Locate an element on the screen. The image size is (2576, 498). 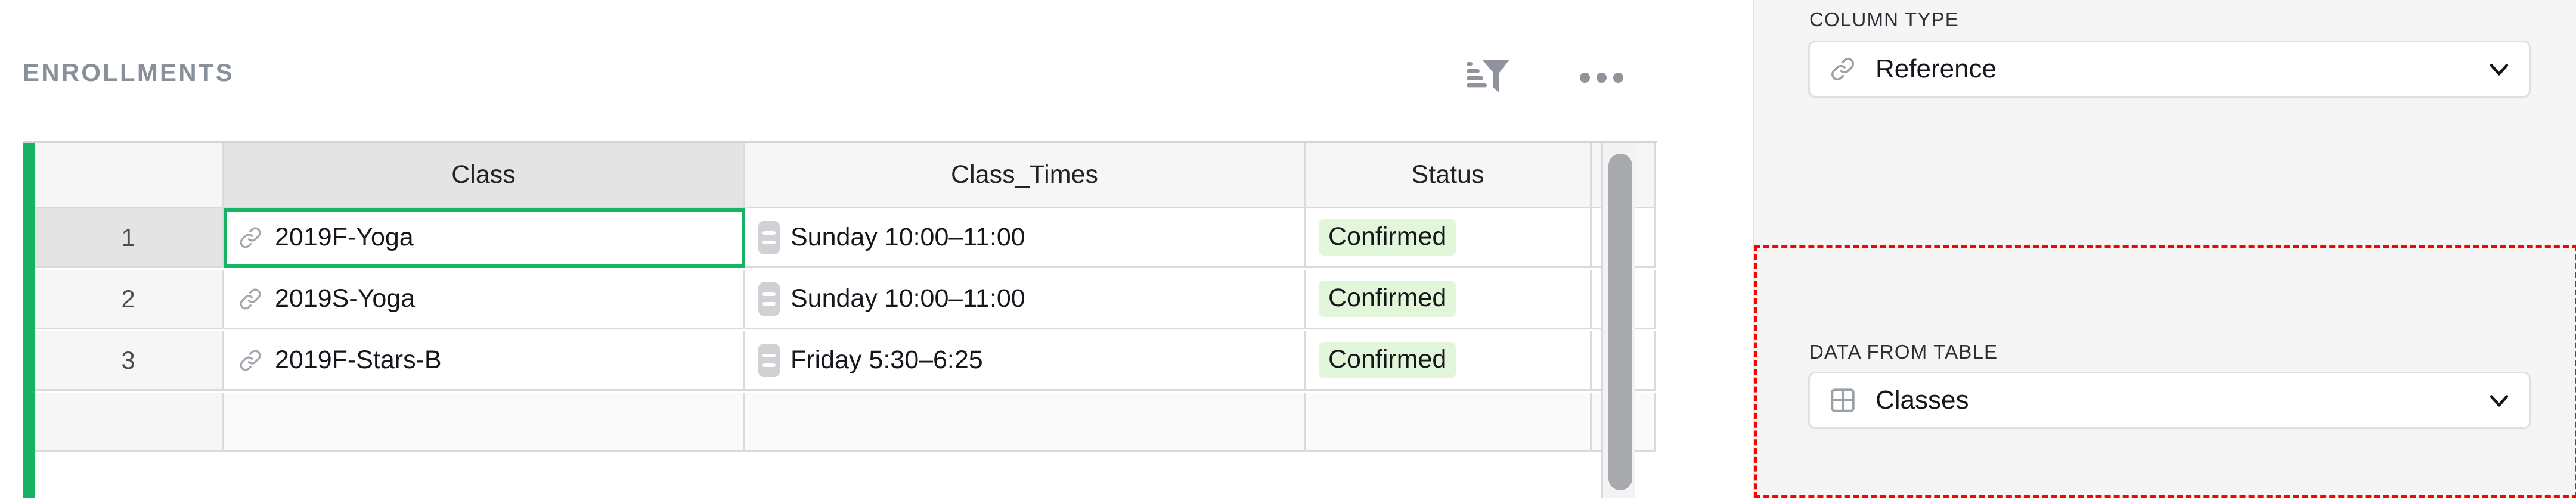
scrollbar-thumb is located at coordinates (1620, 322).